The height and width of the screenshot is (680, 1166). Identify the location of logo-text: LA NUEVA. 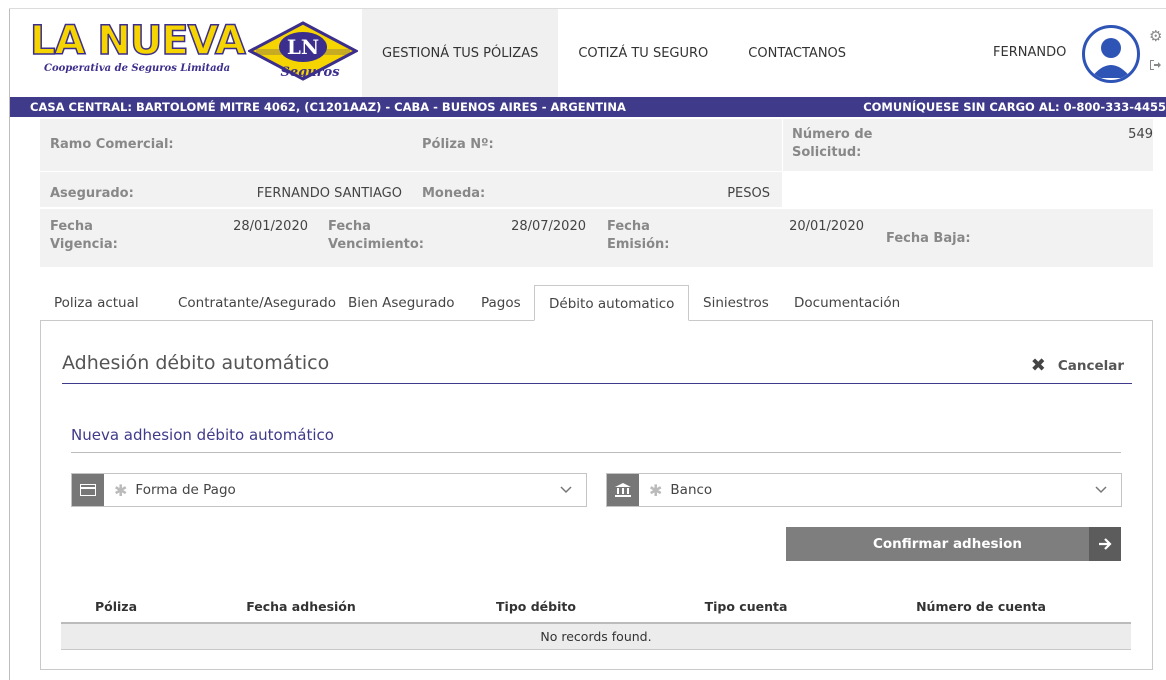
(137, 41).